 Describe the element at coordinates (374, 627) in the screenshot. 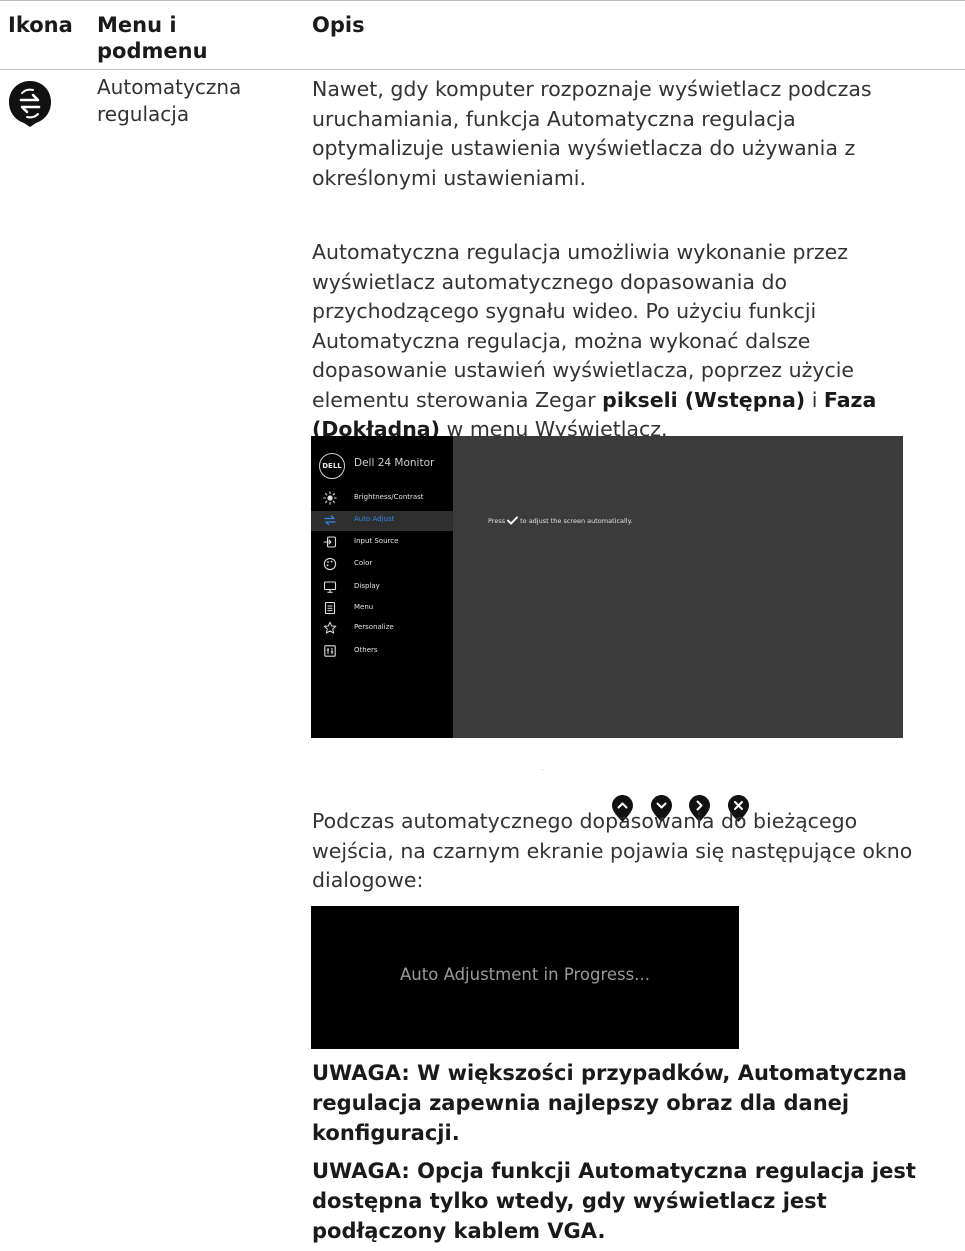

I see `osd-item-label: Personalize` at that location.